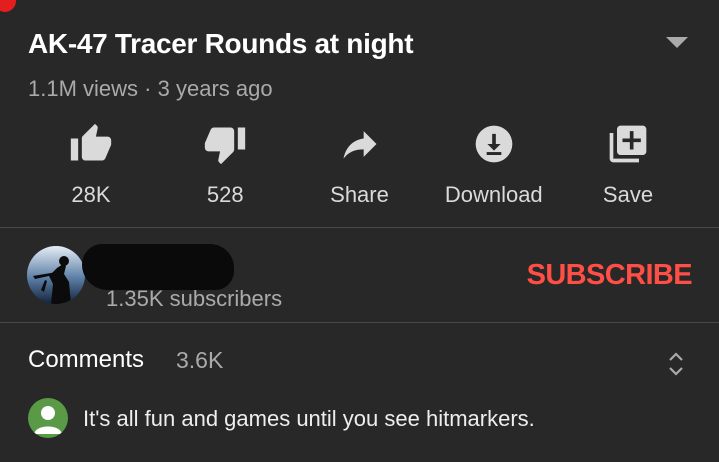  I want to click on dislike-count: 528, so click(225, 194).